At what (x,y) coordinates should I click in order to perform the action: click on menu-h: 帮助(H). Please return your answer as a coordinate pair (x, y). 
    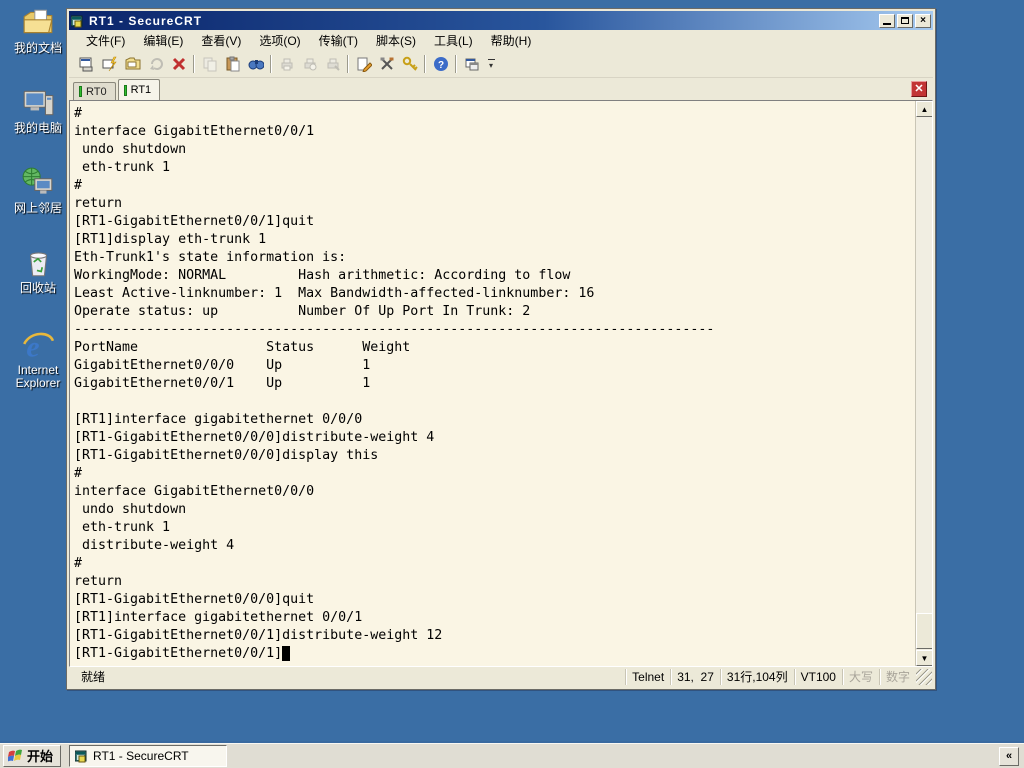
    Looking at the image, I should click on (511, 40).